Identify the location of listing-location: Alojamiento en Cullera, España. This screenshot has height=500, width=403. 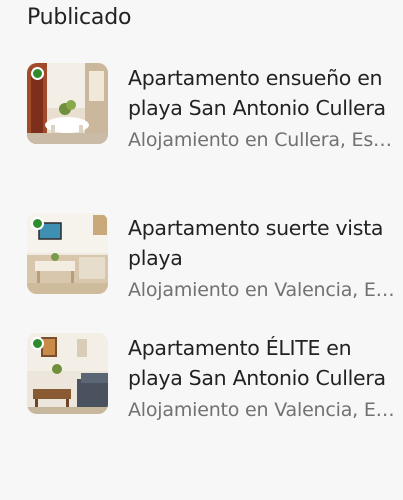
(265, 140).